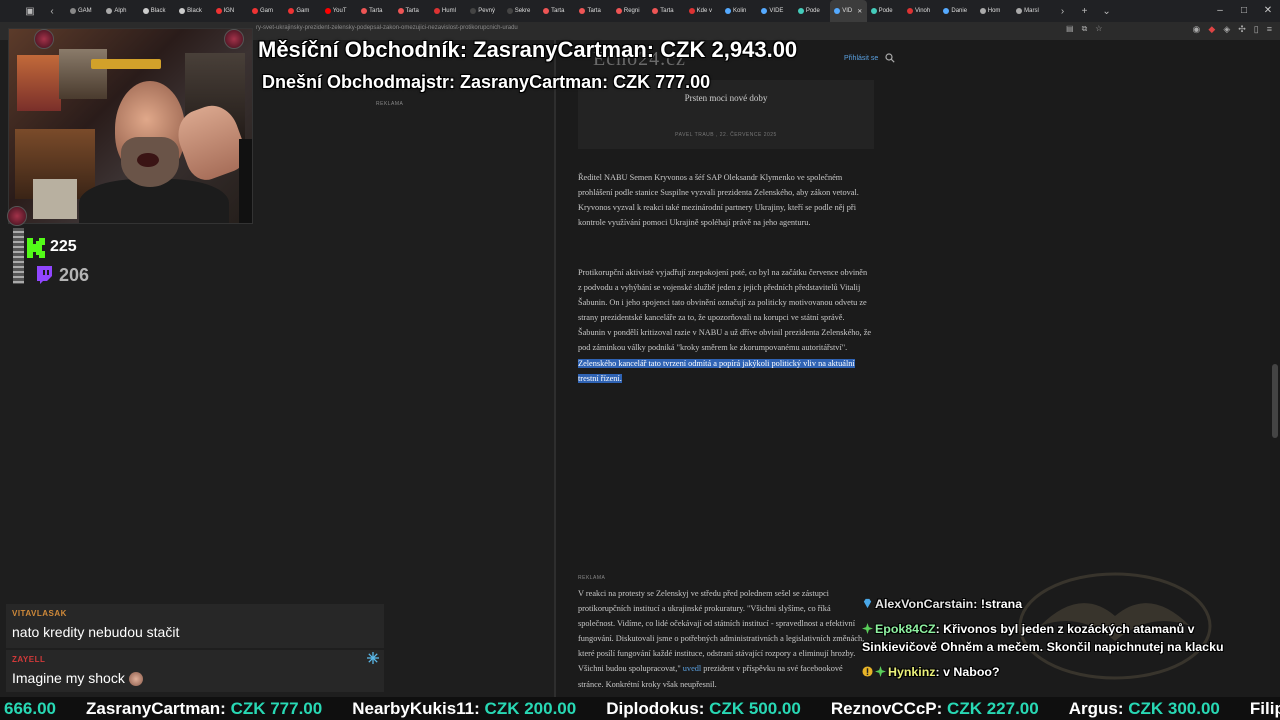 The width and height of the screenshot is (1280, 720). I want to click on tab-label: Hom, so click(994, 11).